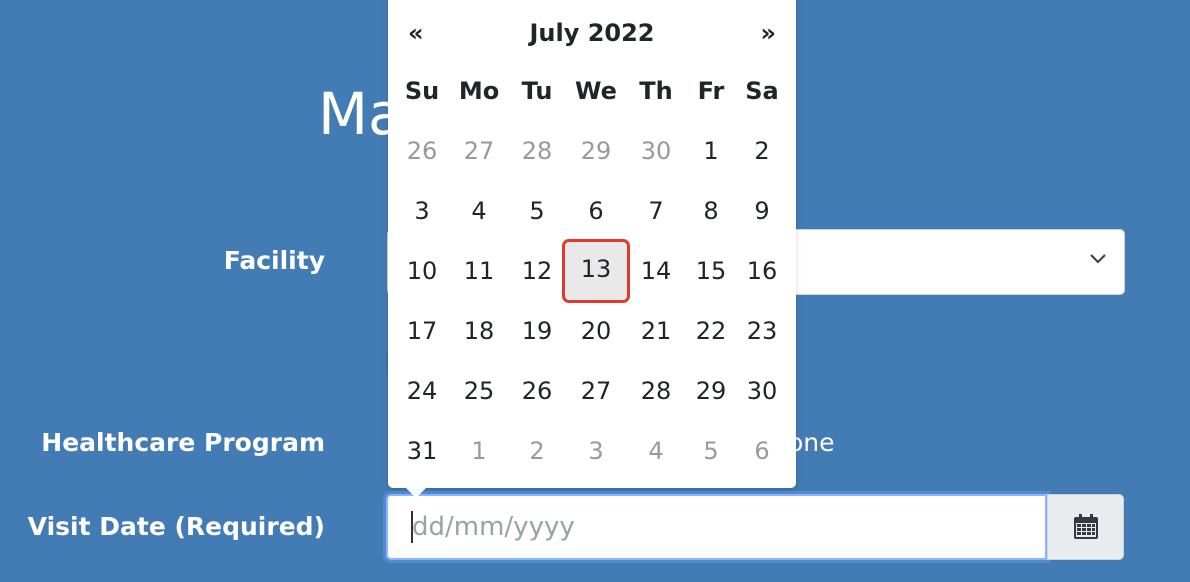 This screenshot has height=582, width=1190. What do you see at coordinates (537, 331) in the screenshot?
I see `datepicker-day: 19` at bounding box center [537, 331].